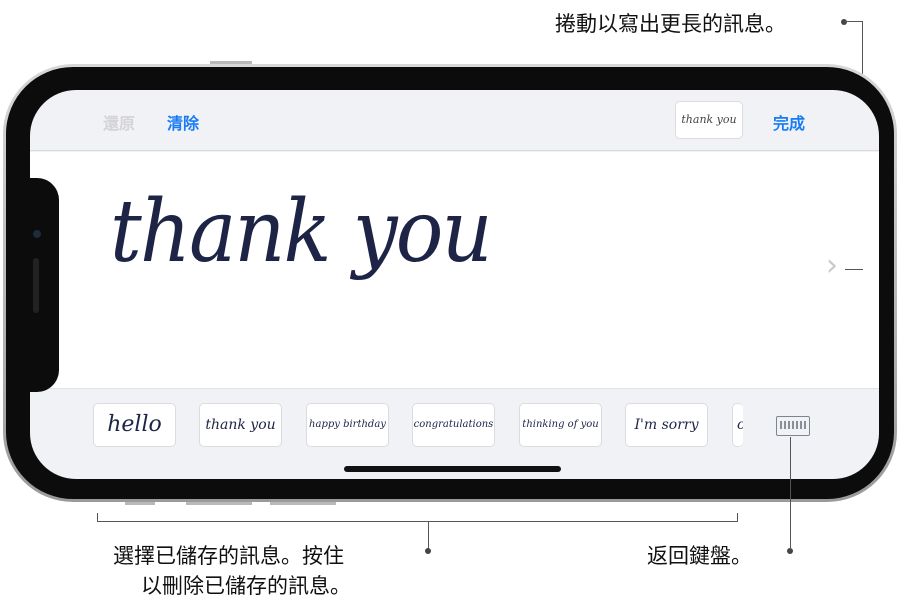 The width and height of the screenshot is (904, 606). I want to click on saved-message: thank you, so click(240, 425).